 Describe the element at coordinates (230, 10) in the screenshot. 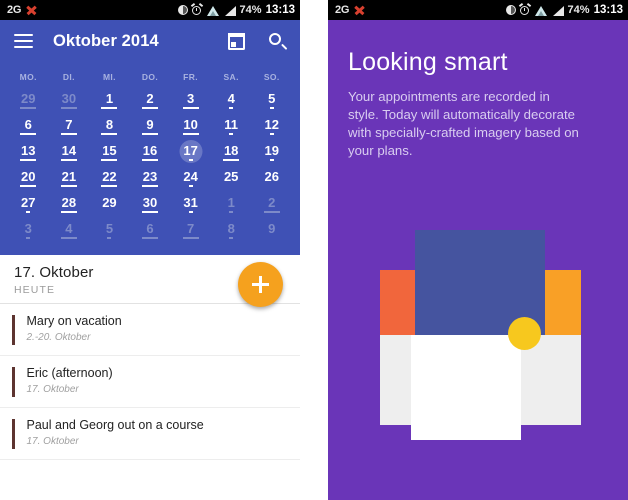

I see `signal-icon` at that location.